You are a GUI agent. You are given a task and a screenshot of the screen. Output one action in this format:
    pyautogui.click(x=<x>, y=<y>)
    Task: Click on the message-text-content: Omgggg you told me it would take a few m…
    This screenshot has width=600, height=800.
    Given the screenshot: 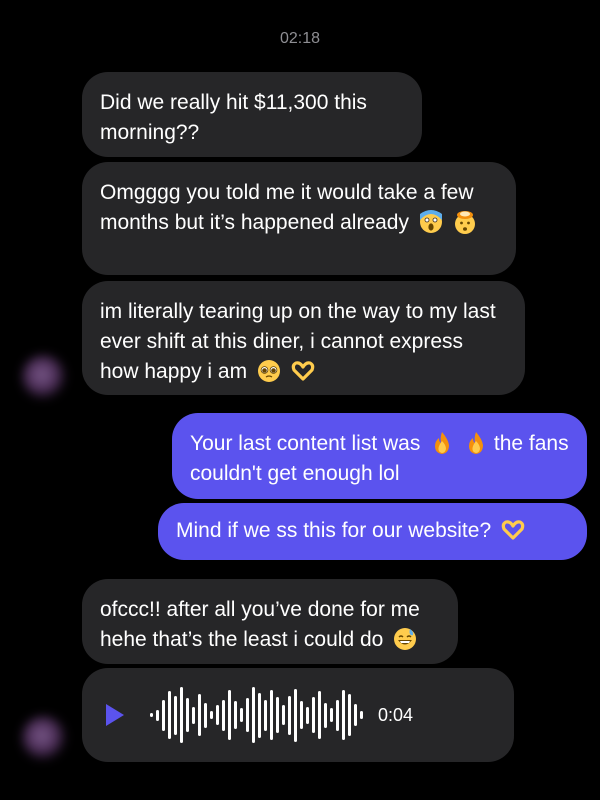 What is the action you would take?
    pyautogui.click(x=287, y=207)
    